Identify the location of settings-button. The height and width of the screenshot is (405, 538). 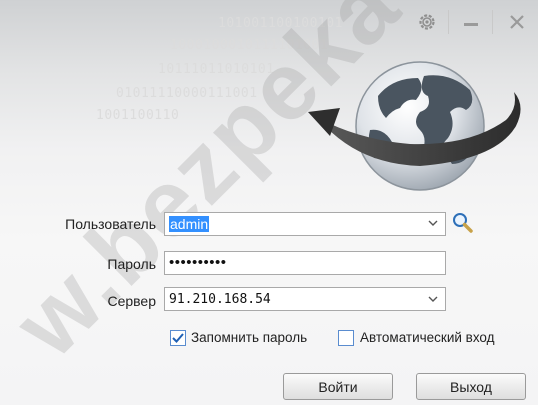
(427, 22).